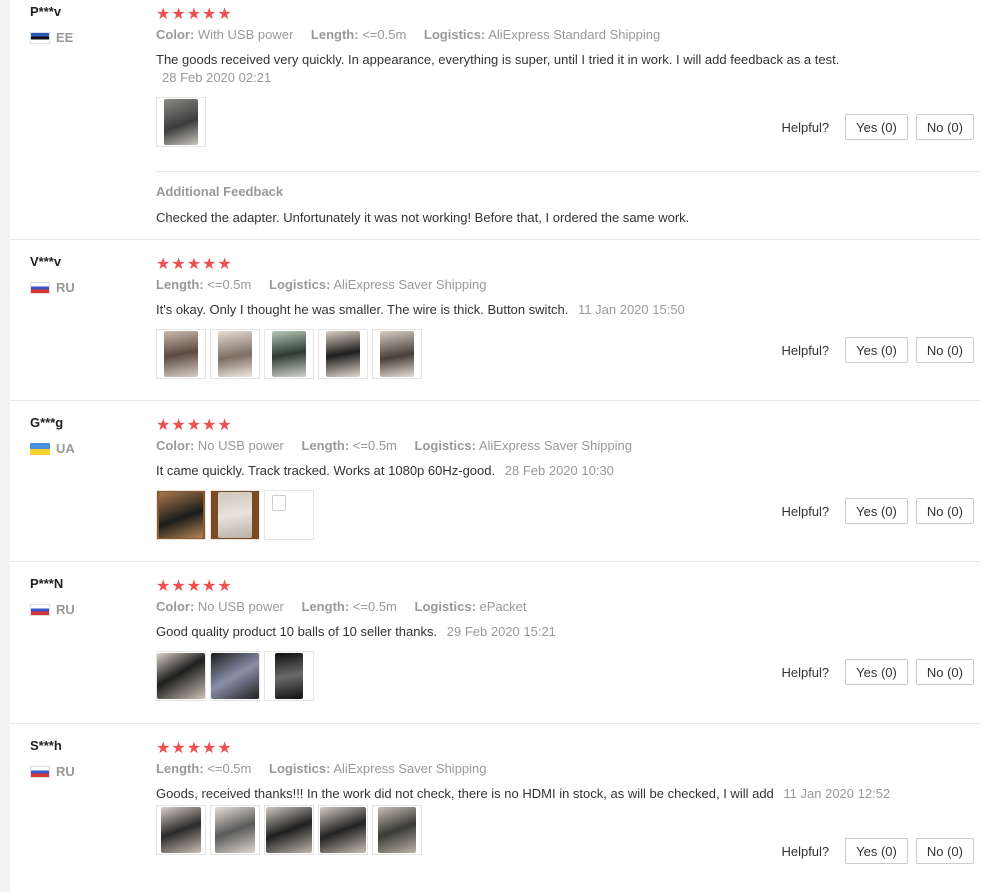 This screenshot has width=1000, height=892. What do you see at coordinates (52, 758) in the screenshot?
I see `reviewer-info: S***h RU` at bounding box center [52, 758].